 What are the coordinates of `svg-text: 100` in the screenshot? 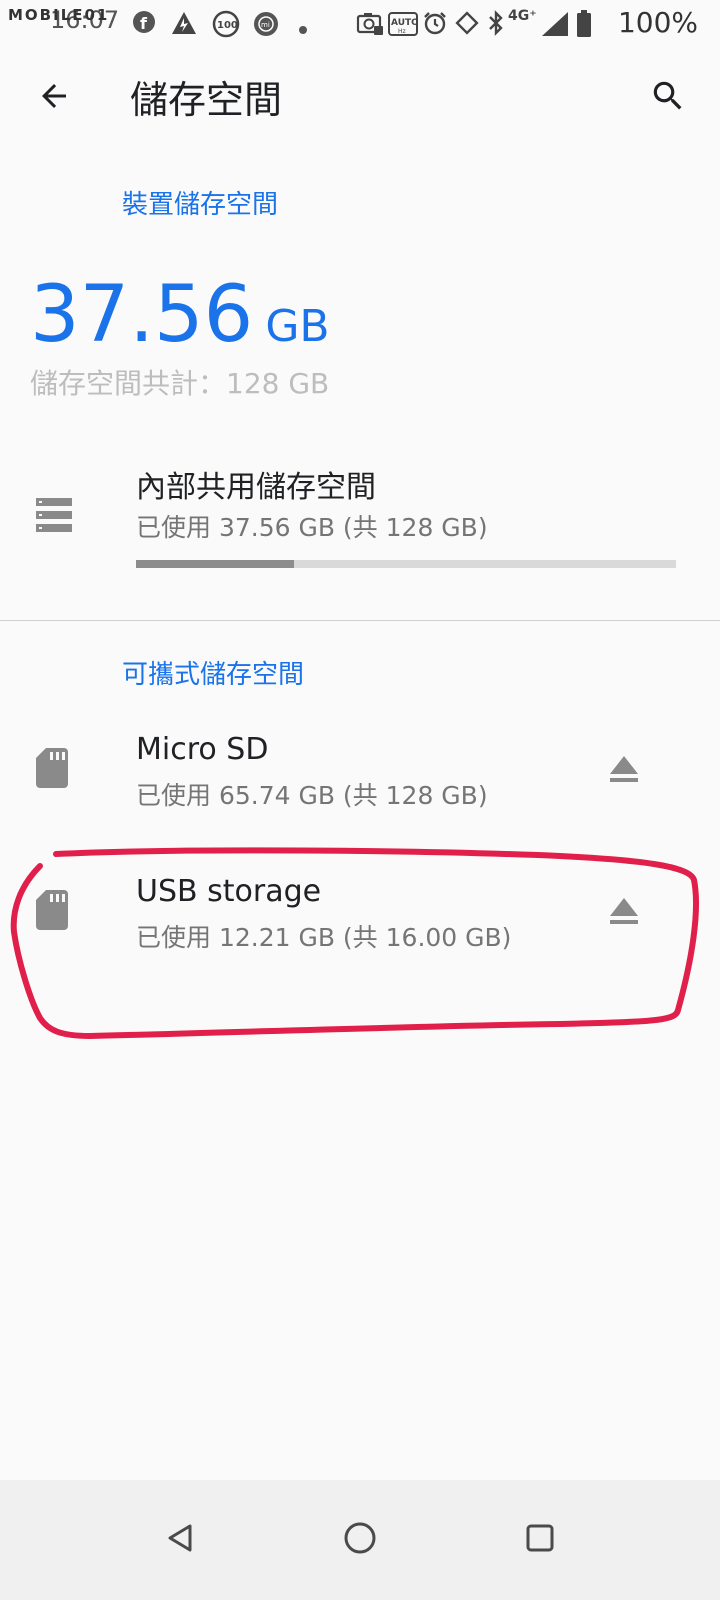 It's located at (227, 25).